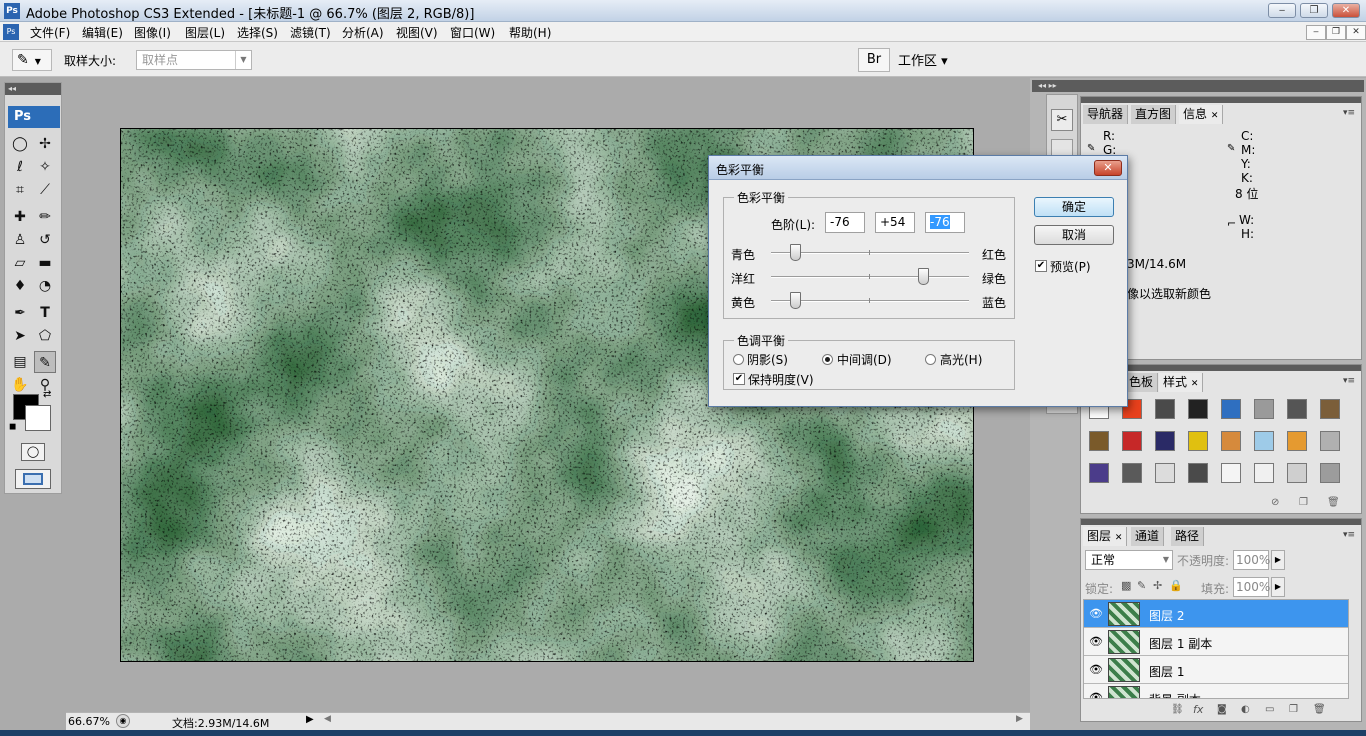  Describe the element at coordinates (795, 300) in the screenshot. I see `yellow-blue-slider-handle` at that location.